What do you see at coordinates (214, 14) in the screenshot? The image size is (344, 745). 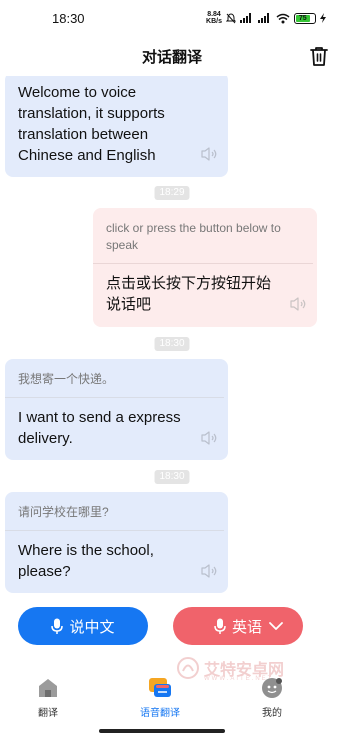 I see `network-speed-value: 8.84` at bounding box center [214, 14].